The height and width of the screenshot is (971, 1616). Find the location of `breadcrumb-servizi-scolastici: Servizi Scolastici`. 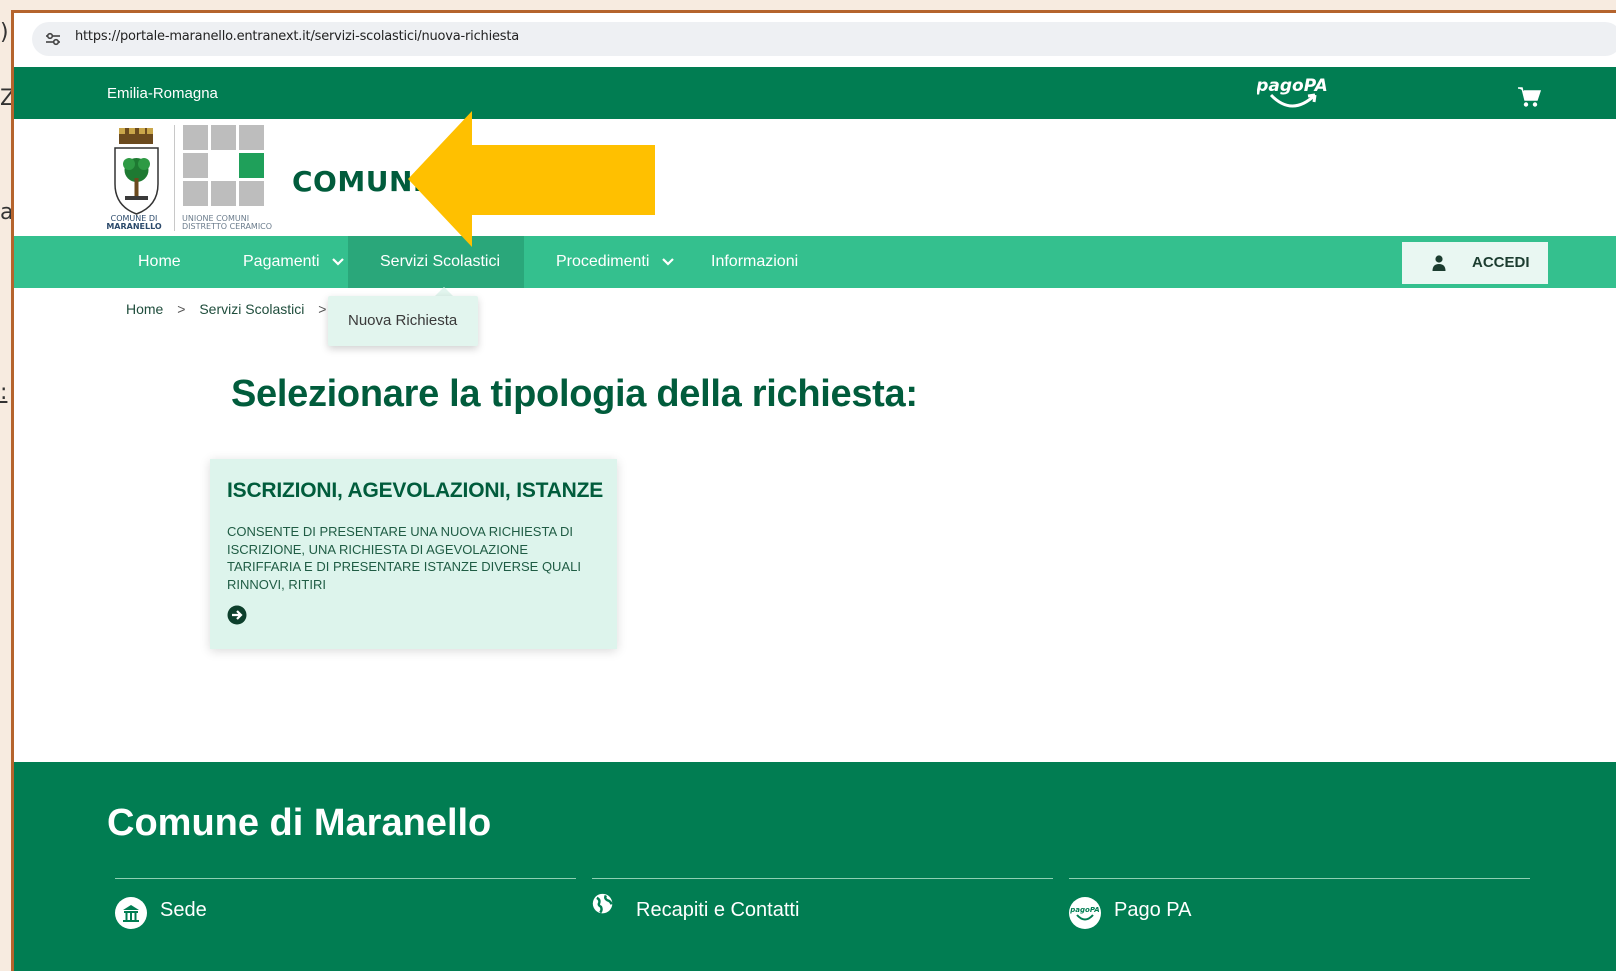

breadcrumb-servizi-scolastici: Servizi Scolastici is located at coordinates (251, 309).